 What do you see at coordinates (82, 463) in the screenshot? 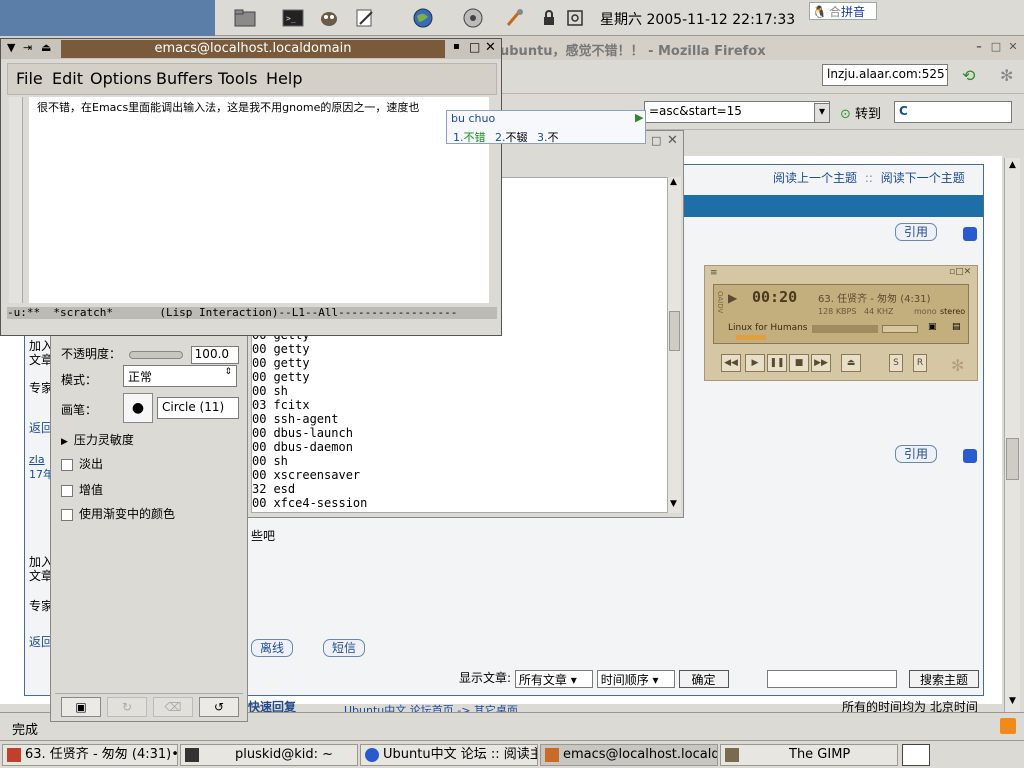
I see `fade-checkbox: 淡出` at bounding box center [82, 463].